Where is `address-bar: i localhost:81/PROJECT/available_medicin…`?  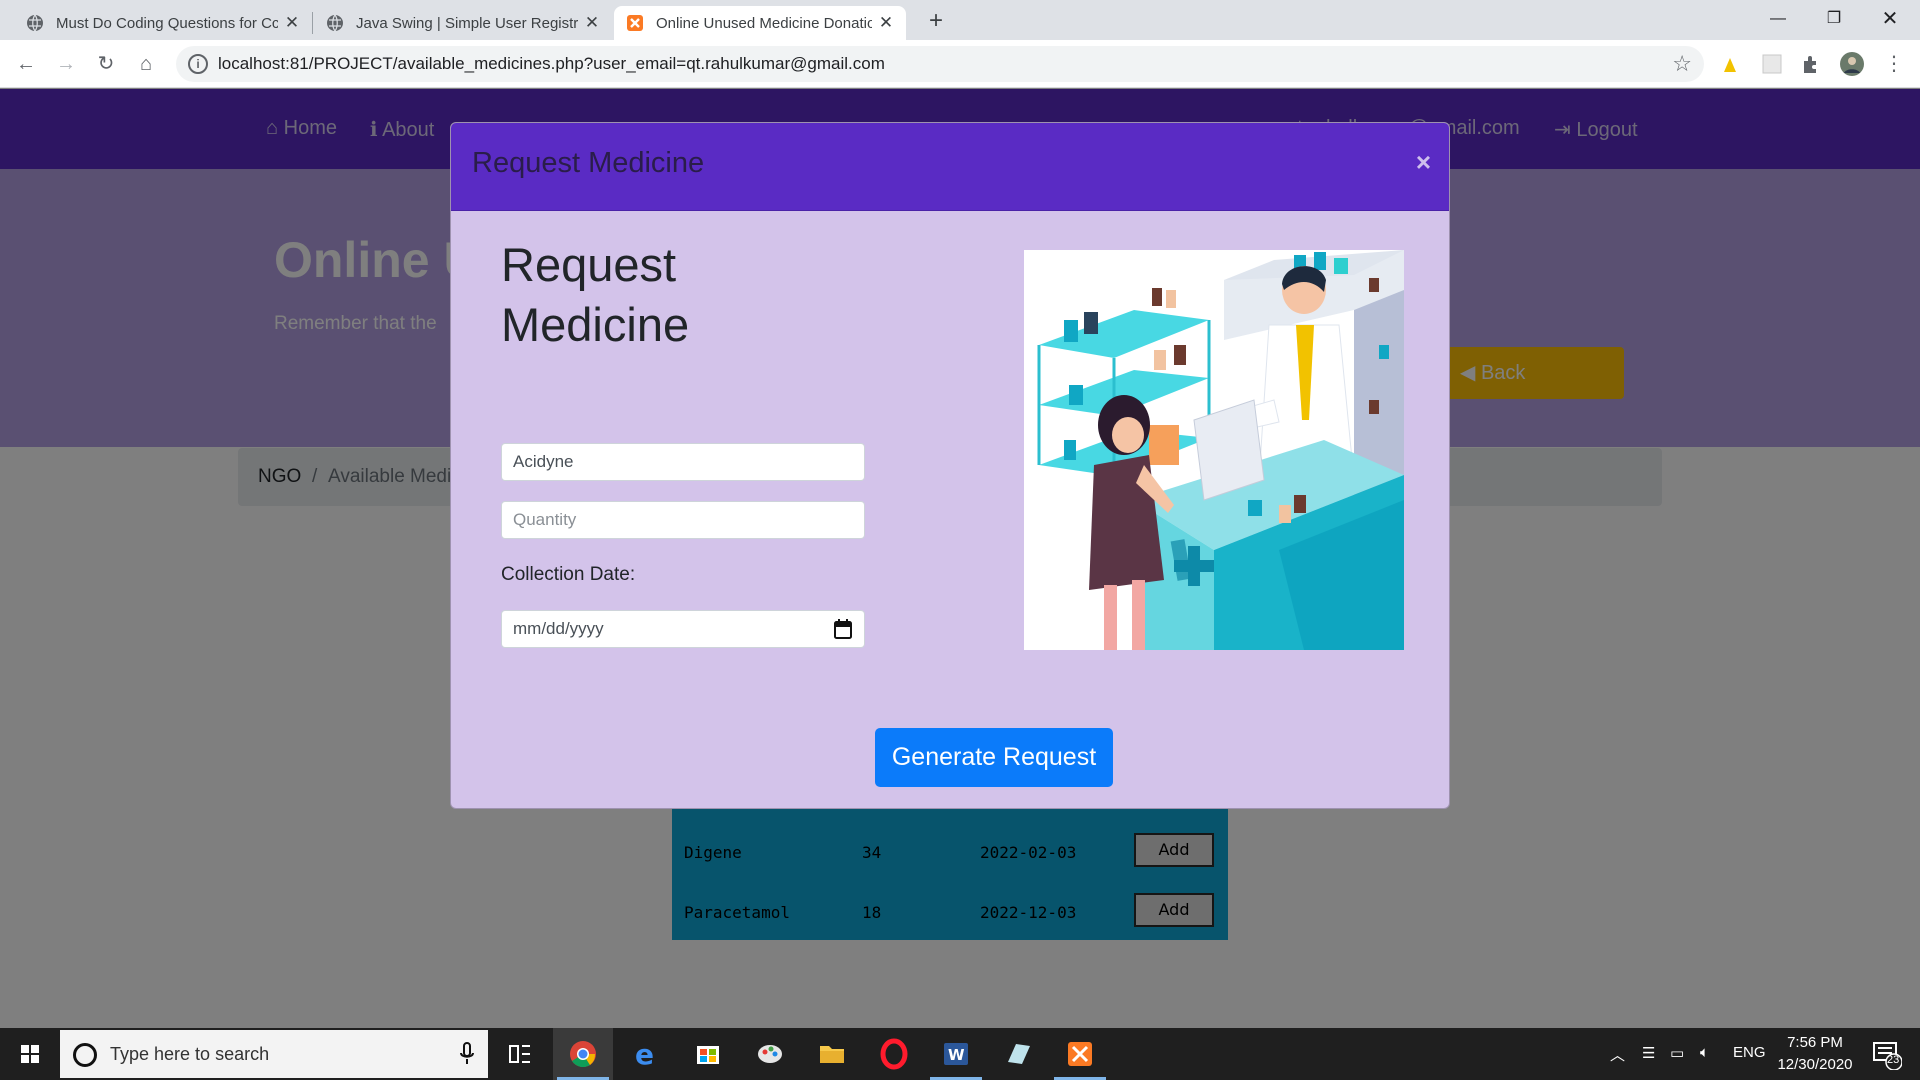
address-bar: i localhost:81/PROJECT/available_medicin… is located at coordinates (940, 64).